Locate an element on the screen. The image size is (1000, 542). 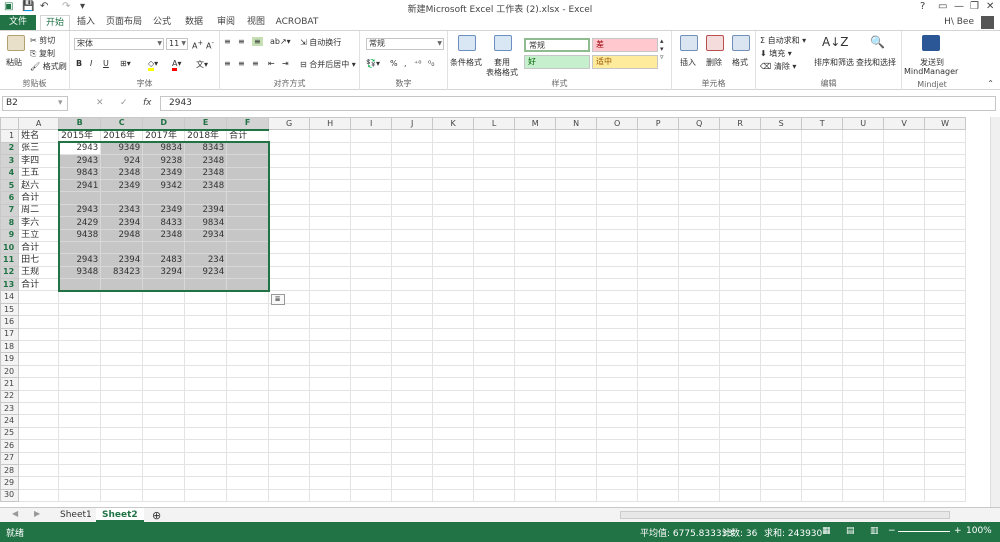
row-header: 6 is located at coordinates (10, 198).